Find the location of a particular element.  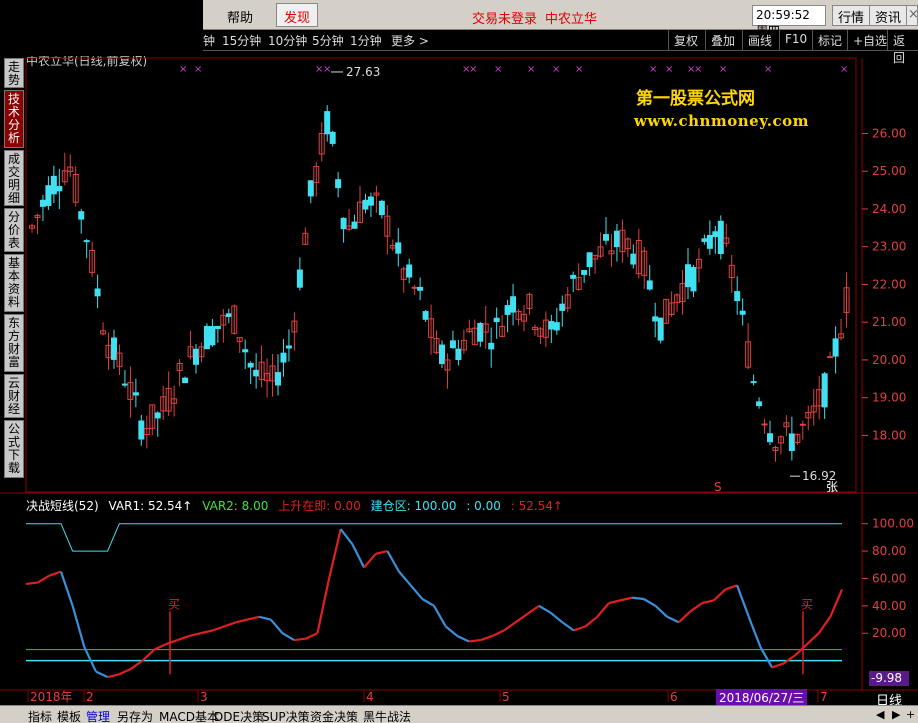

bottom-fund: 资金决策 is located at coordinates (334, 715).